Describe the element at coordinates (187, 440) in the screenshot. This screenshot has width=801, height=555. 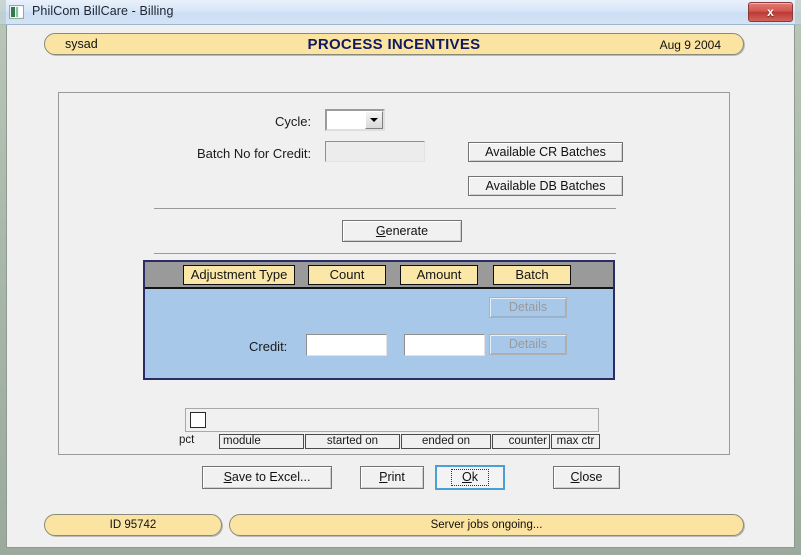
I see `progress-pct-label: pct` at that location.